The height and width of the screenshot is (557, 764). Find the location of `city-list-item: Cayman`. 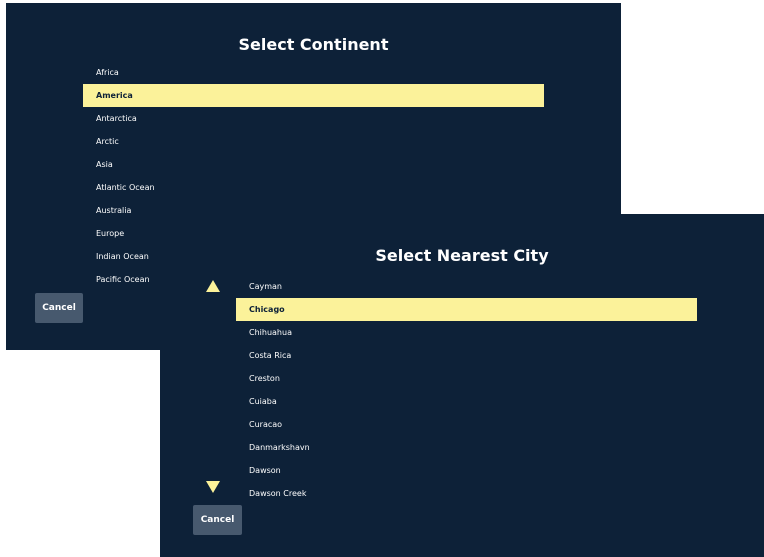

city-list-item: Cayman is located at coordinates (466, 286).